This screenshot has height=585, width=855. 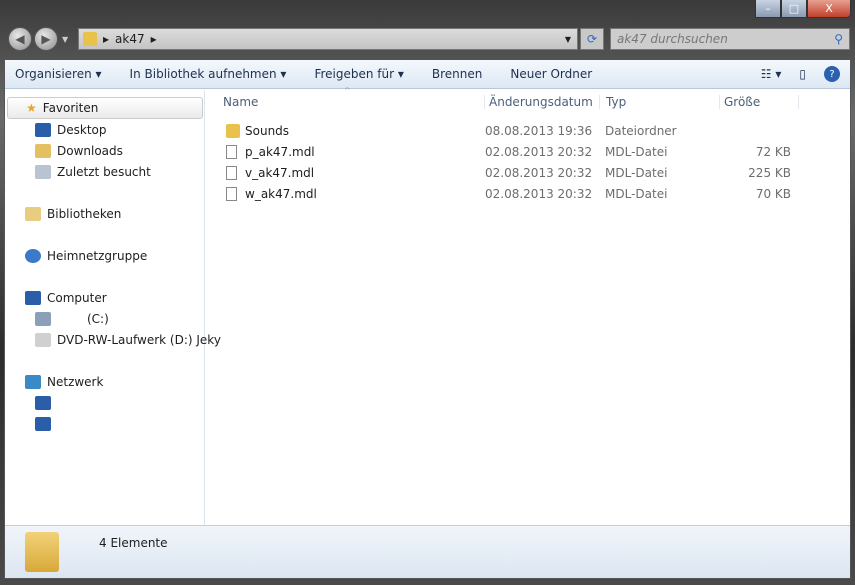 What do you see at coordinates (79, 151) in the screenshot?
I see `sidebar-item-downloads: Downloads` at bounding box center [79, 151].